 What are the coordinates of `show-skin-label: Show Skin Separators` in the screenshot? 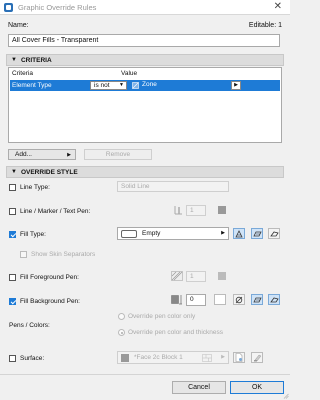 It's located at (63, 254).